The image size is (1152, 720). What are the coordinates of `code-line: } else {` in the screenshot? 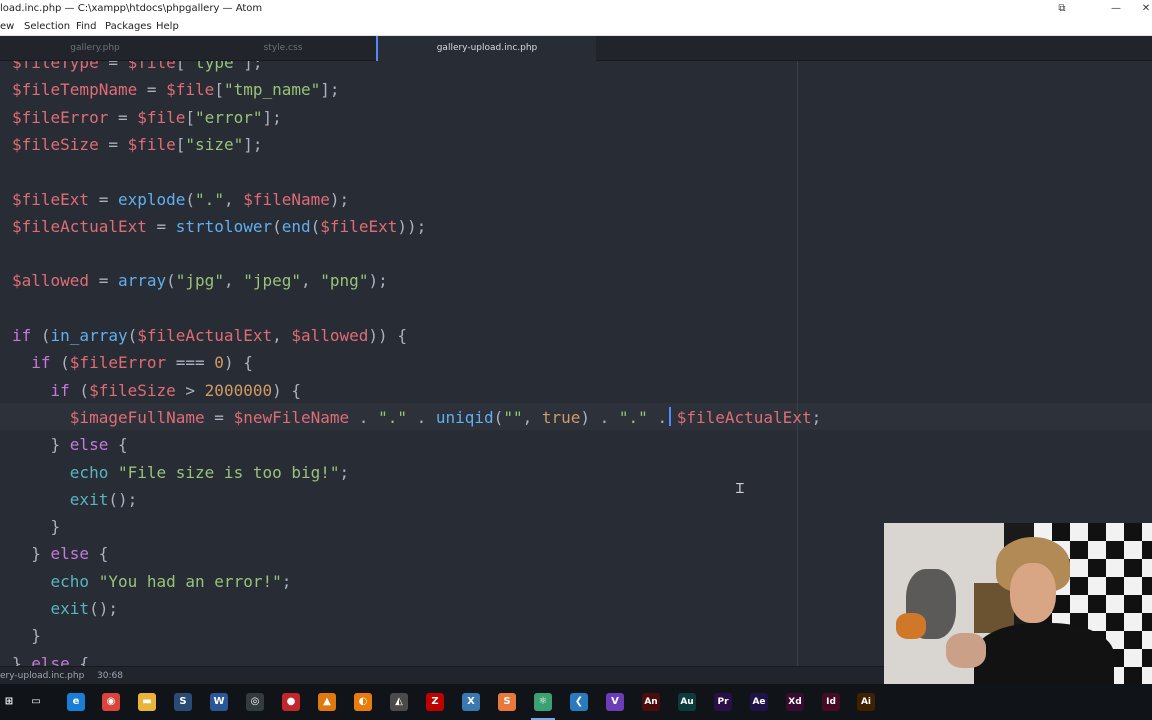 It's located at (50, 658).